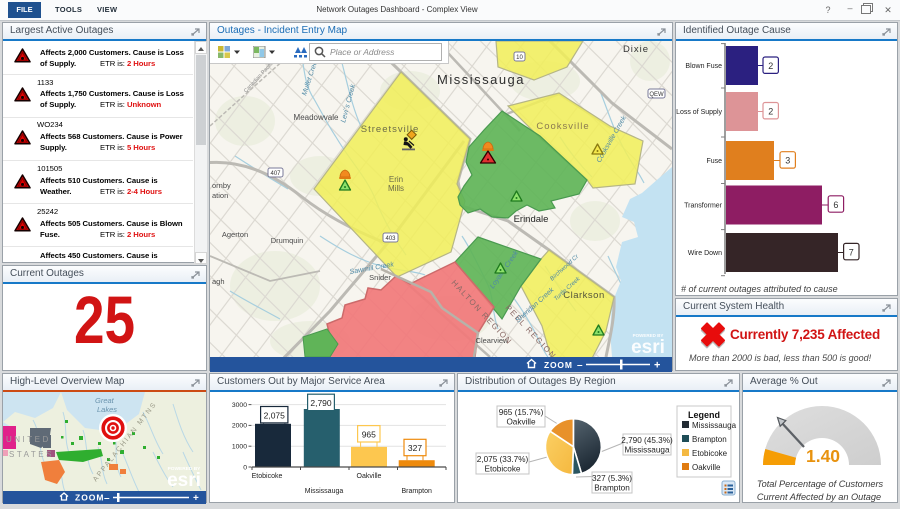  Describe the element at coordinates (703, 206) in the screenshot. I see `svg-text: Transformer` at that location.